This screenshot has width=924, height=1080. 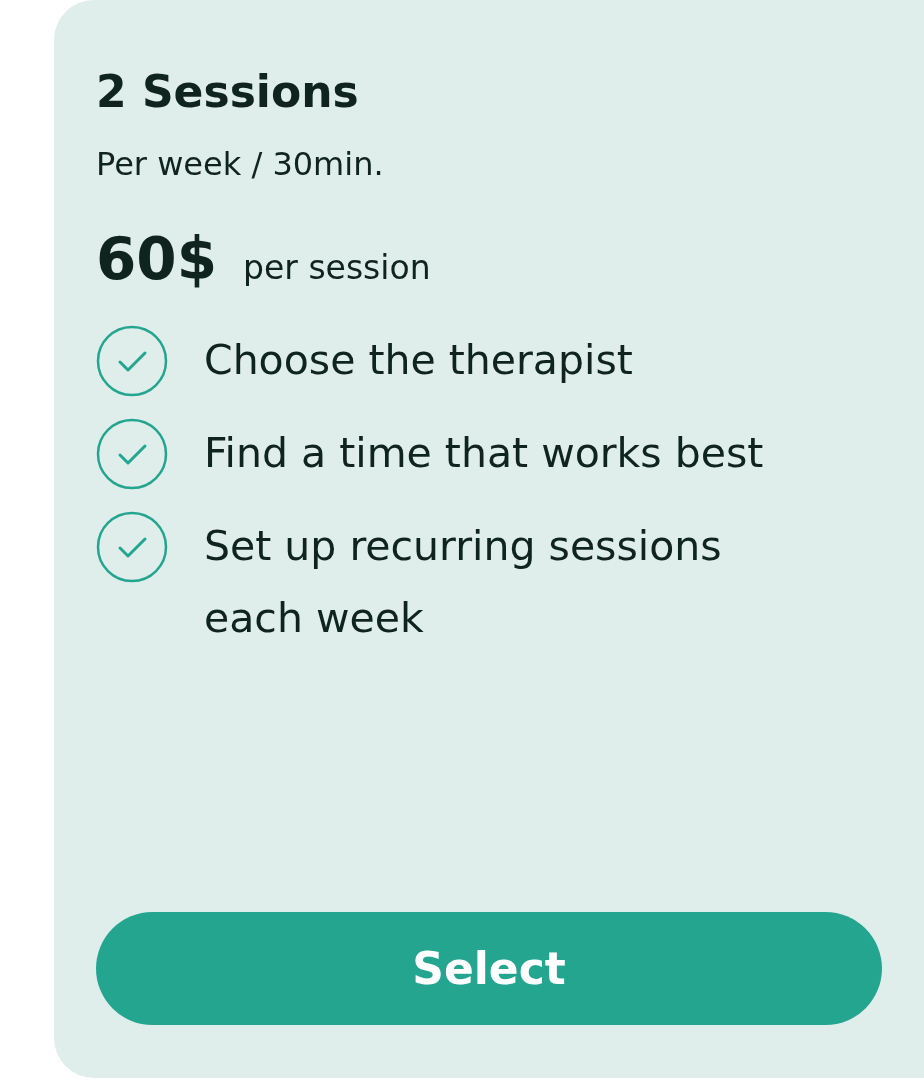 I want to click on price-unit: per session, so click(x=337, y=268).